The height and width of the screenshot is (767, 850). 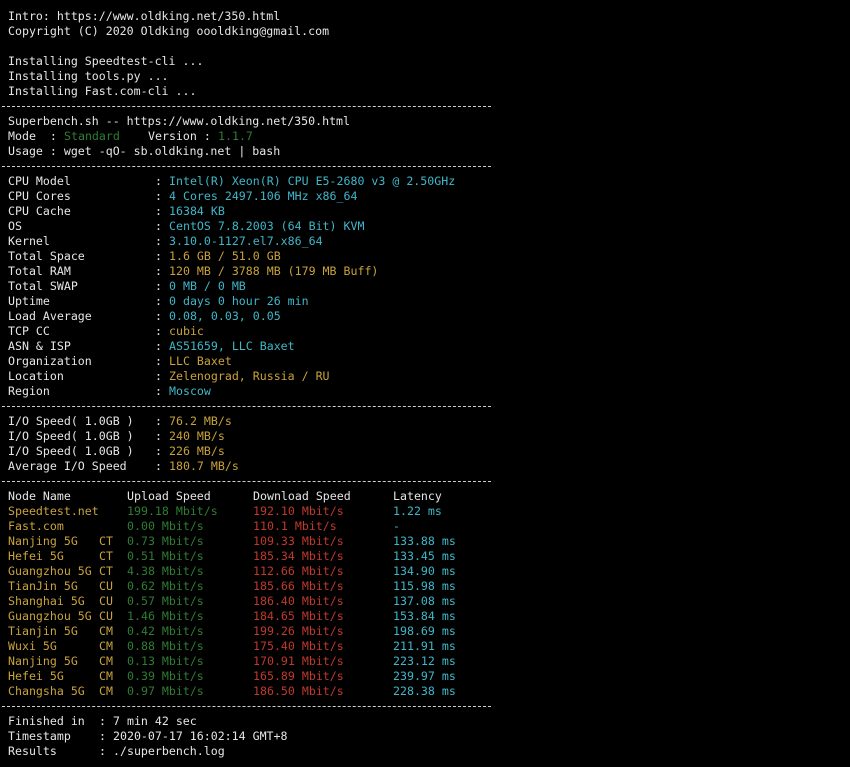 What do you see at coordinates (249, 376) in the screenshot?
I see `sysinfo-value: Zelenograd, Russia / RU` at bounding box center [249, 376].